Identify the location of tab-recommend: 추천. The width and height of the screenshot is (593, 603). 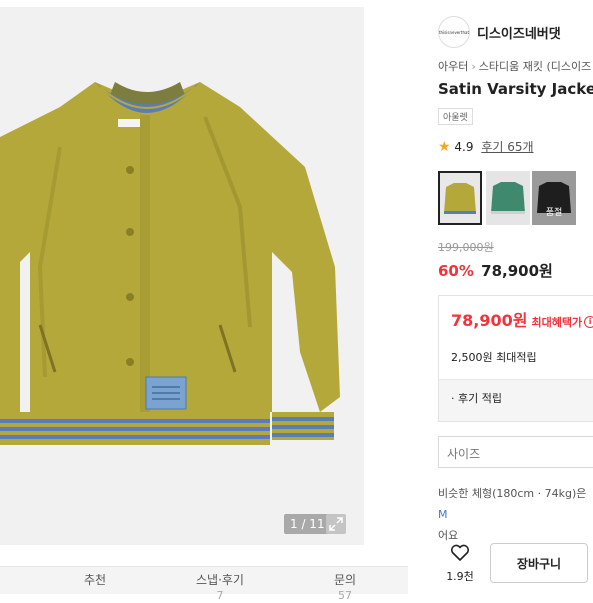
(95, 580).